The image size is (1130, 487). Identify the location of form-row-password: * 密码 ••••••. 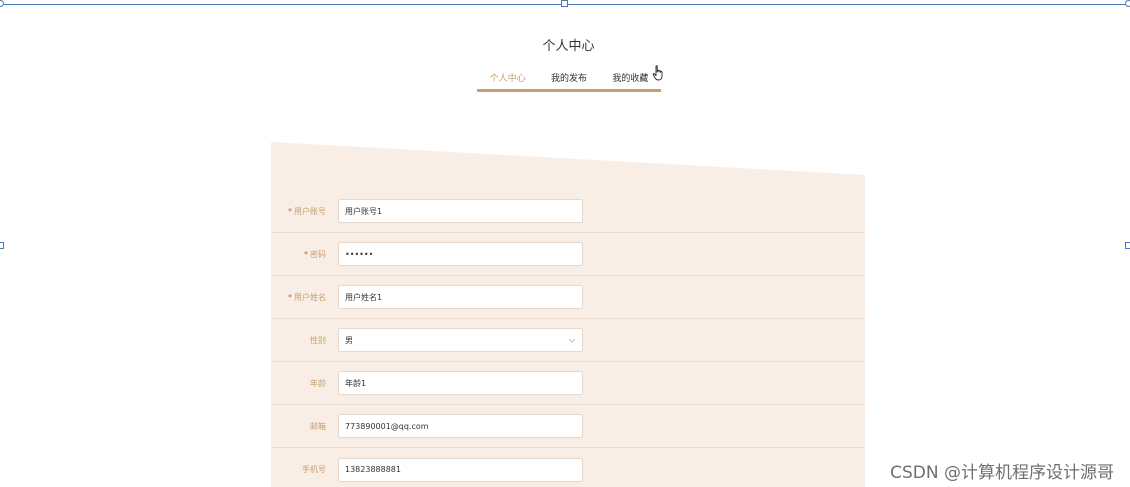
(568, 254).